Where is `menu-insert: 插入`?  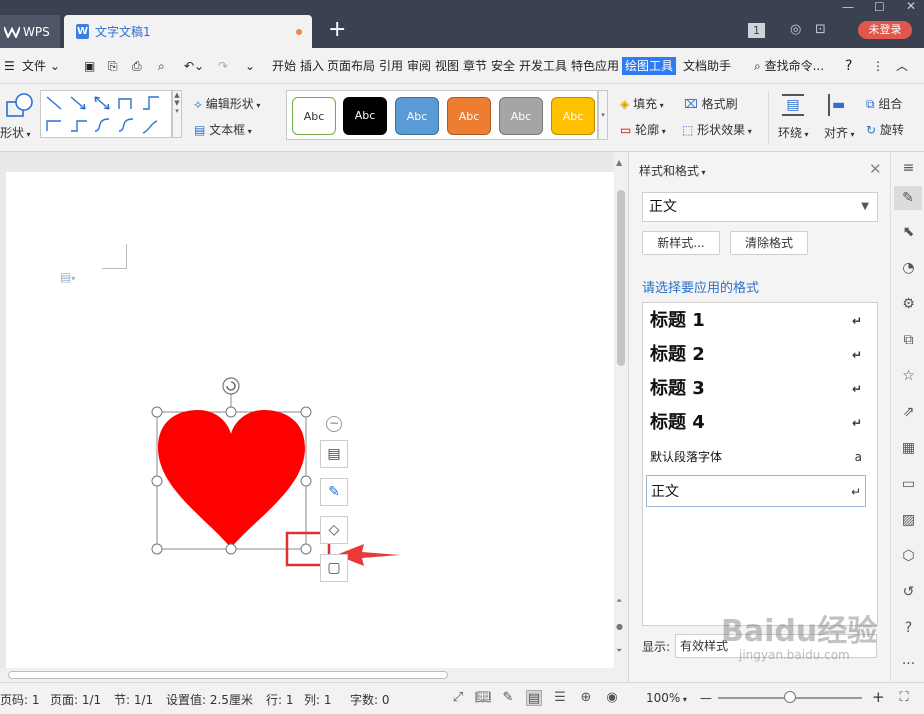 menu-insert: 插入 is located at coordinates (312, 66).